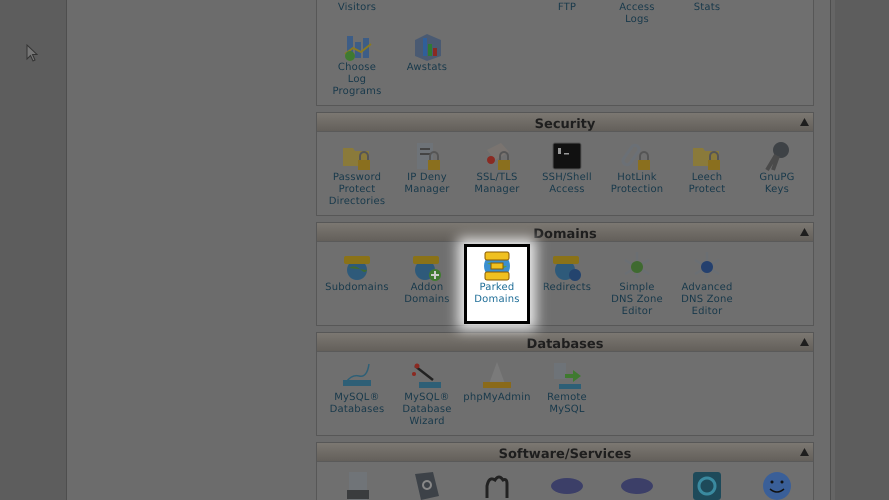  Describe the element at coordinates (707, 8) in the screenshot. I see `feature-label: Stats` at that location.